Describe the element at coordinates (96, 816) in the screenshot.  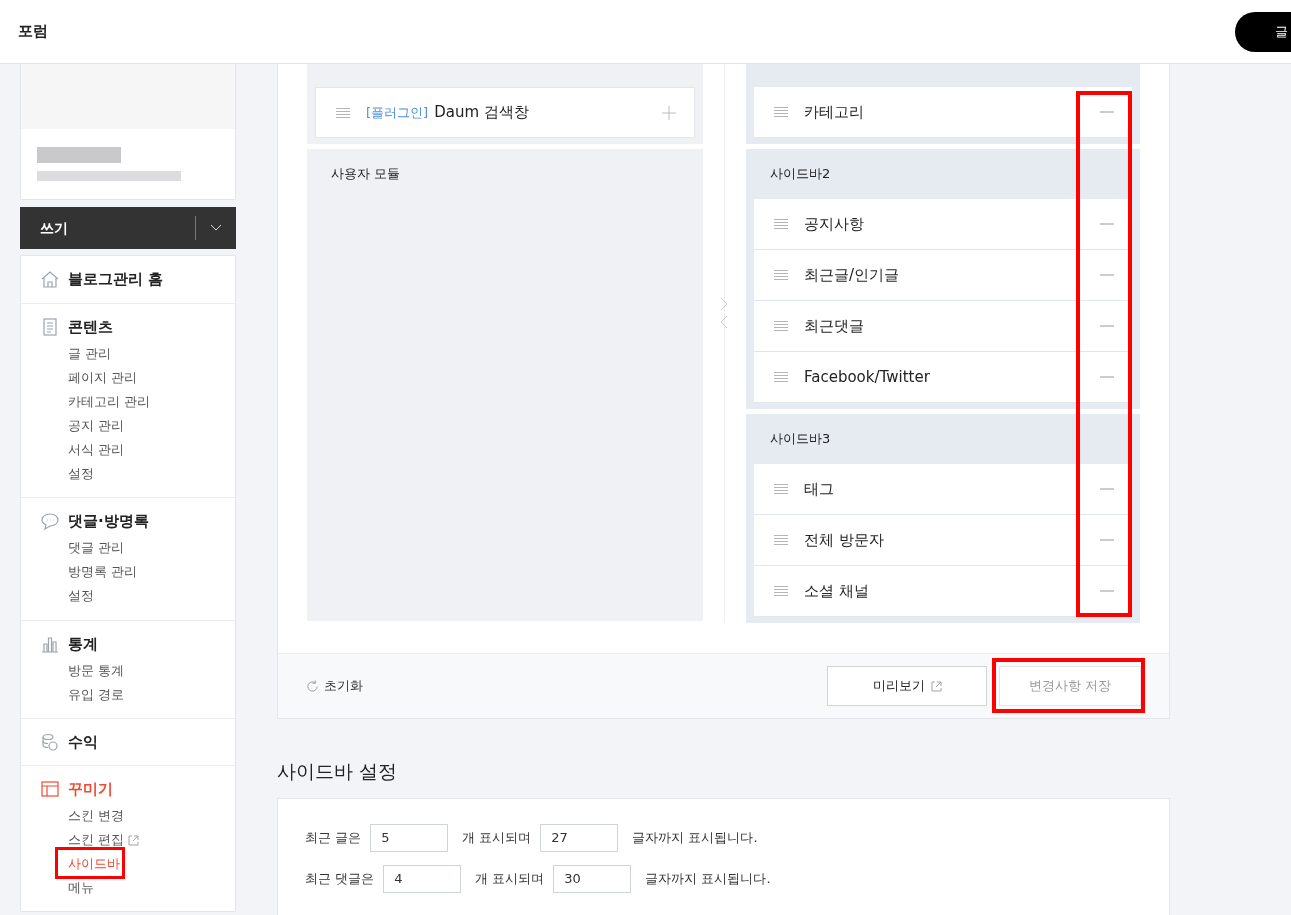
I see `nav-item: 스킨 변경` at that location.